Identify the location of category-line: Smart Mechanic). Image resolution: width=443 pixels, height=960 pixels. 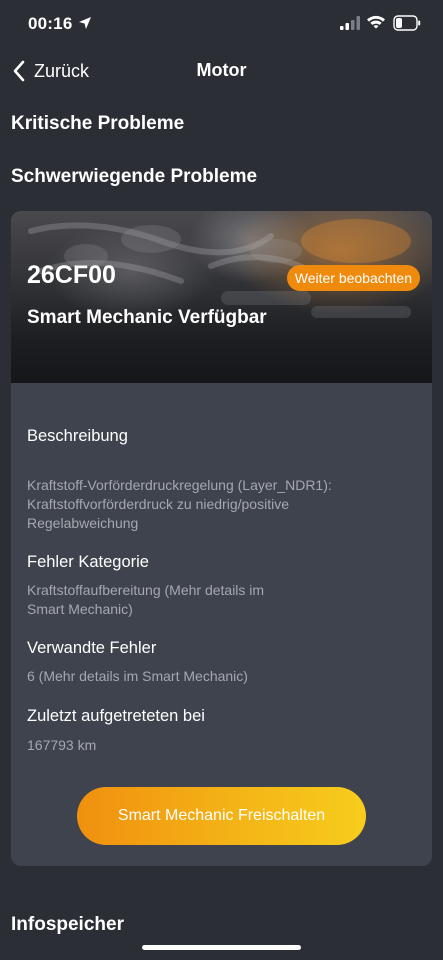
(80, 609).